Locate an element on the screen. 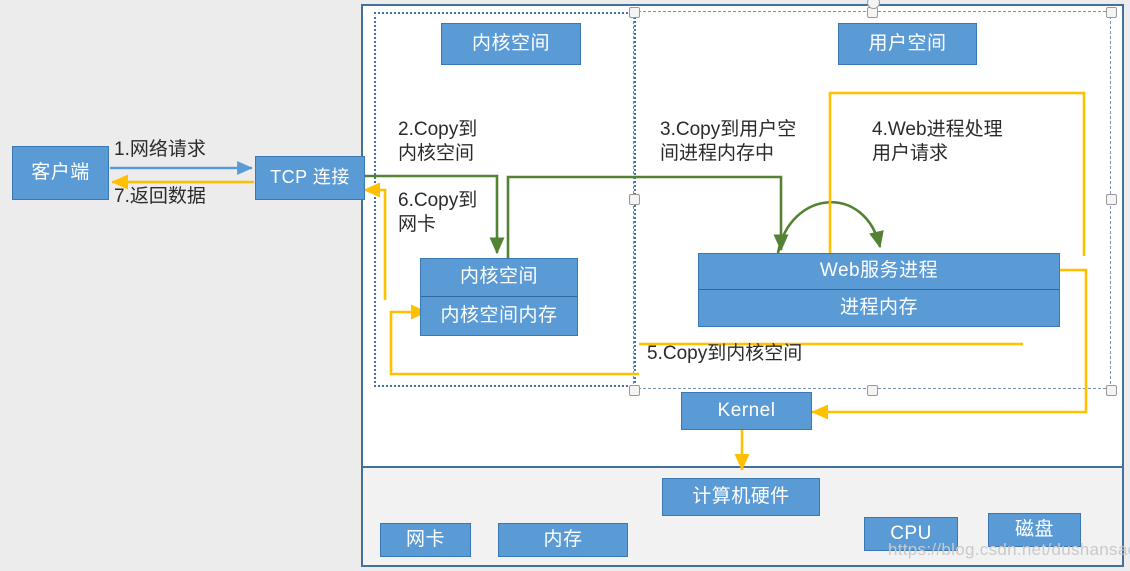  selection-handle-bottom-right is located at coordinates (1111, 390).